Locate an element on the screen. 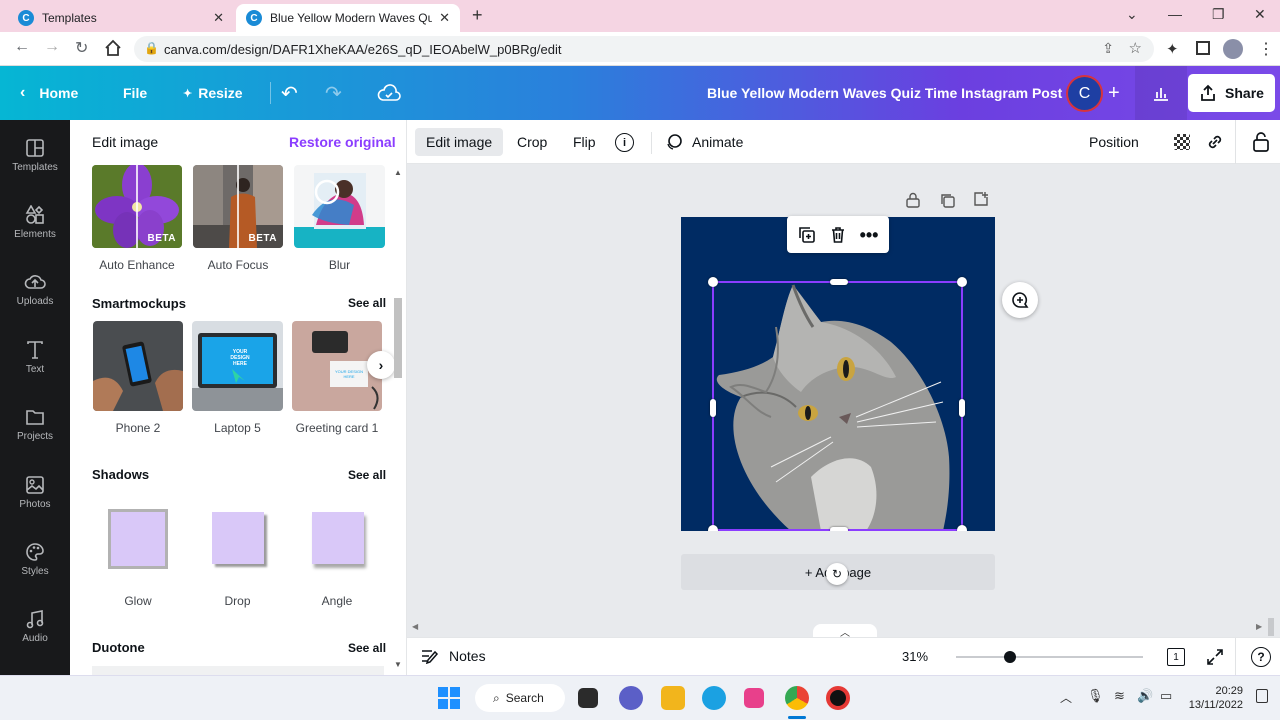  snipping-tool-icon is located at coordinates (754, 698).